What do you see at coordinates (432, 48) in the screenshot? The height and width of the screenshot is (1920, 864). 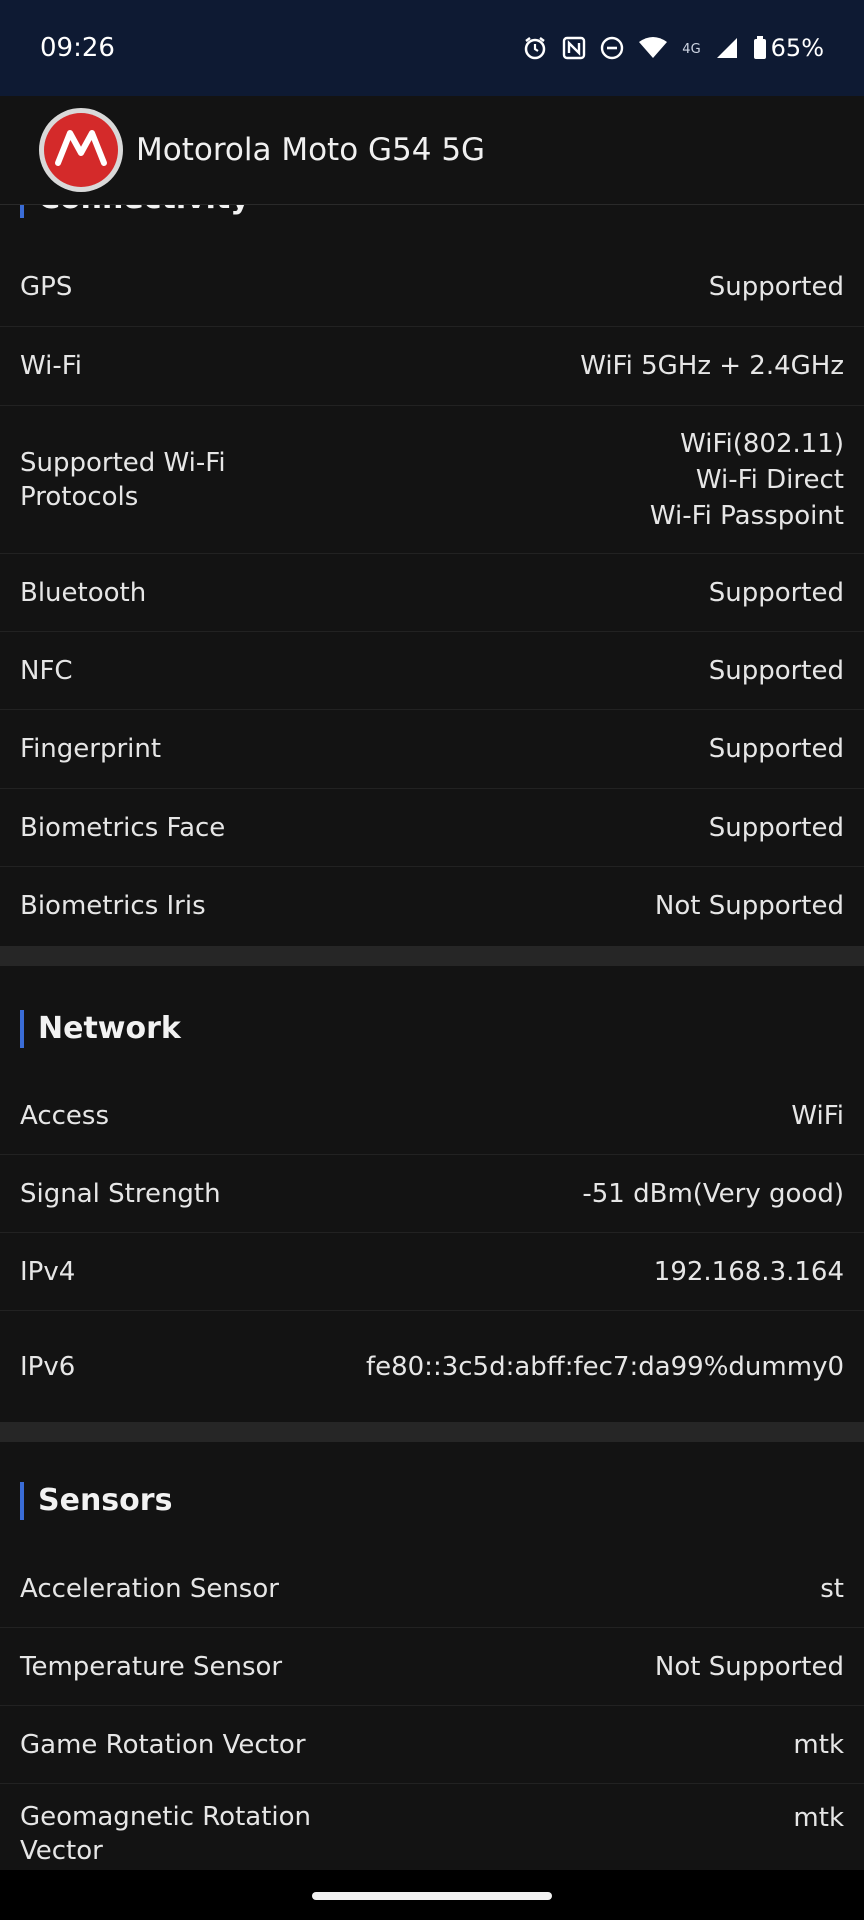 I see `status-bar: 09:26 4G 65%` at bounding box center [432, 48].